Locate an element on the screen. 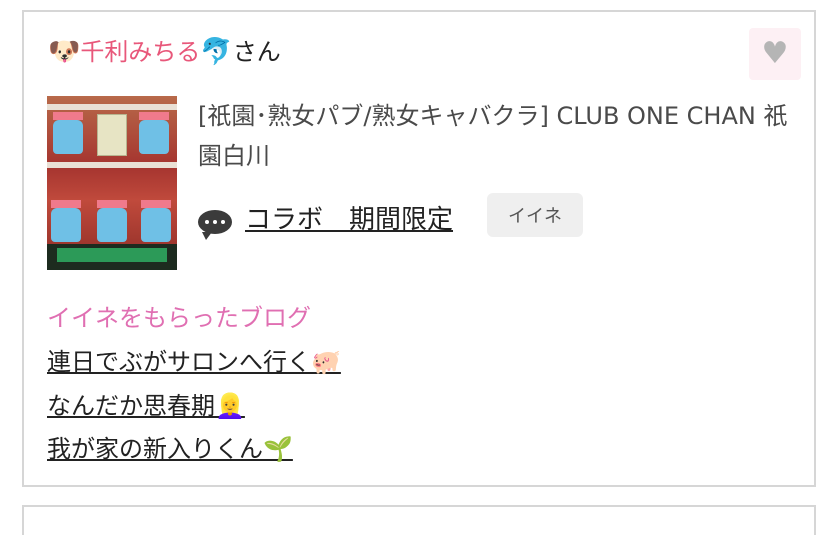  pig-emoji-icon: 🐖 is located at coordinates (326, 362).